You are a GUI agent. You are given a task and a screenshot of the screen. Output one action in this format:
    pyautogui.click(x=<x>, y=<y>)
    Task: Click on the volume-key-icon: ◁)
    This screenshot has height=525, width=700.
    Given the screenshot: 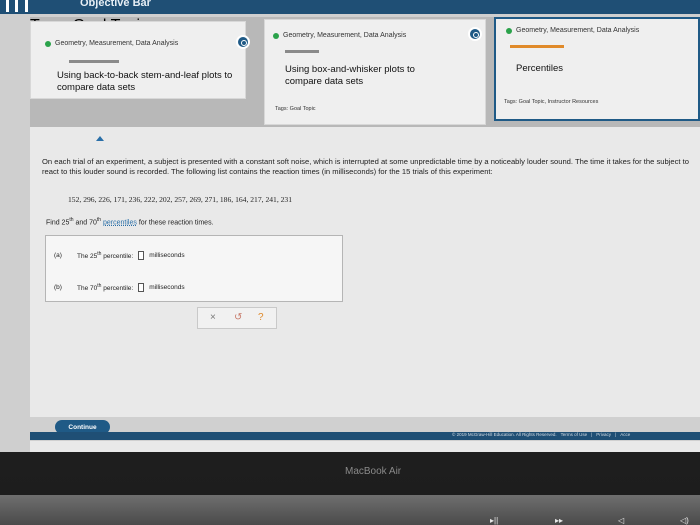 What is the action you would take?
    pyautogui.click(x=684, y=520)
    